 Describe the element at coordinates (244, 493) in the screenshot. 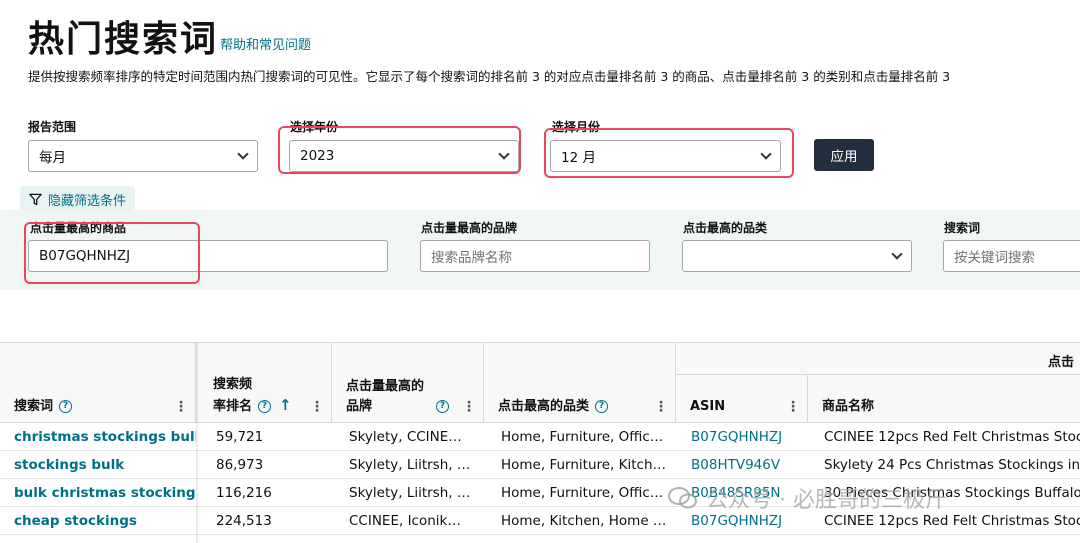

I see `search-rank-cell: 116,216` at that location.